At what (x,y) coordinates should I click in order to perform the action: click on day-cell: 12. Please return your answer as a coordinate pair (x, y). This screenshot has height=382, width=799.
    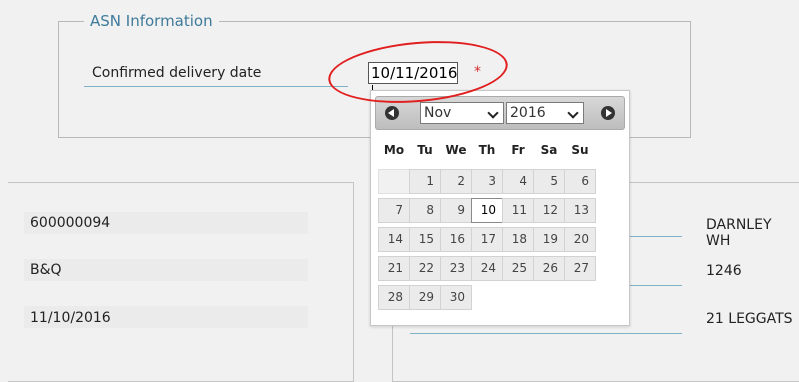
    Looking at the image, I should click on (549, 210).